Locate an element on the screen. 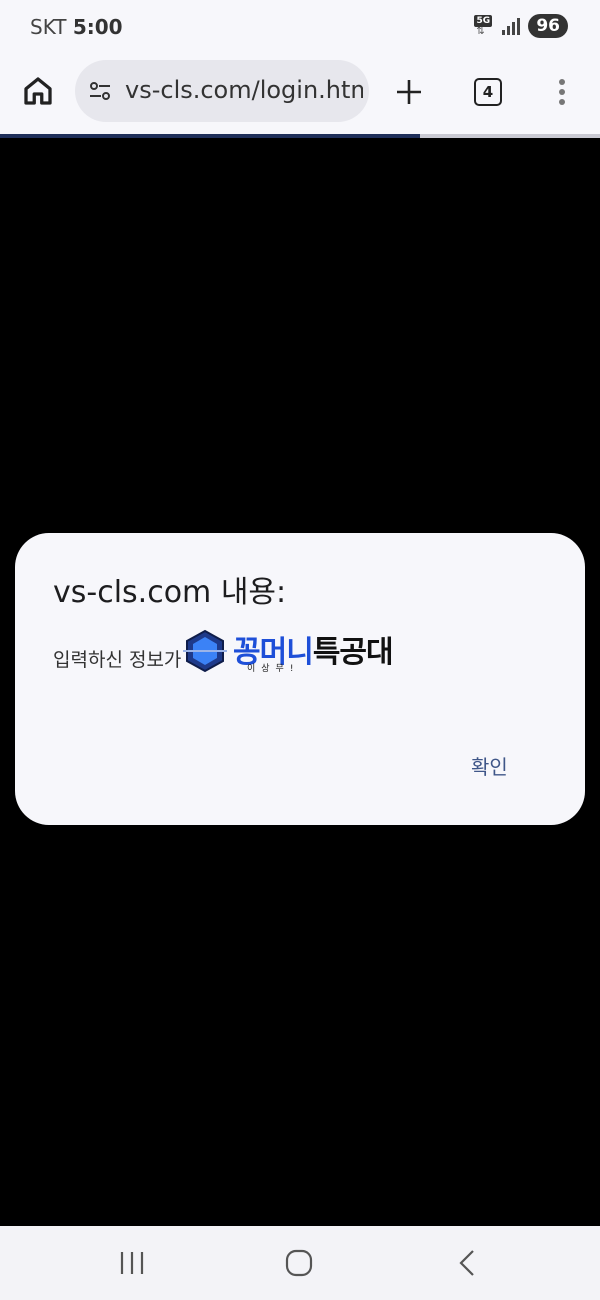 The width and height of the screenshot is (600, 1300). system-nav-bar is located at coordinates (300, 1263).